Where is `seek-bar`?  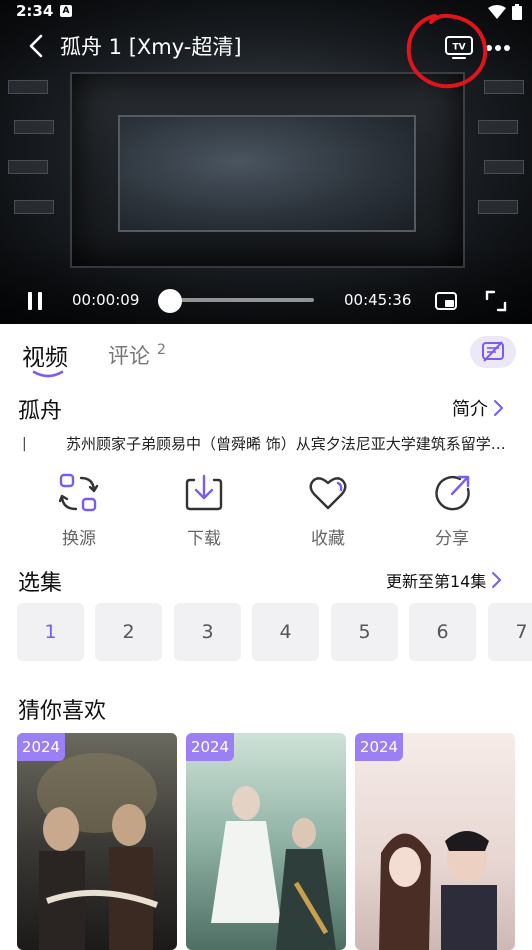
seek-bar is located at coordinates (240, 300).